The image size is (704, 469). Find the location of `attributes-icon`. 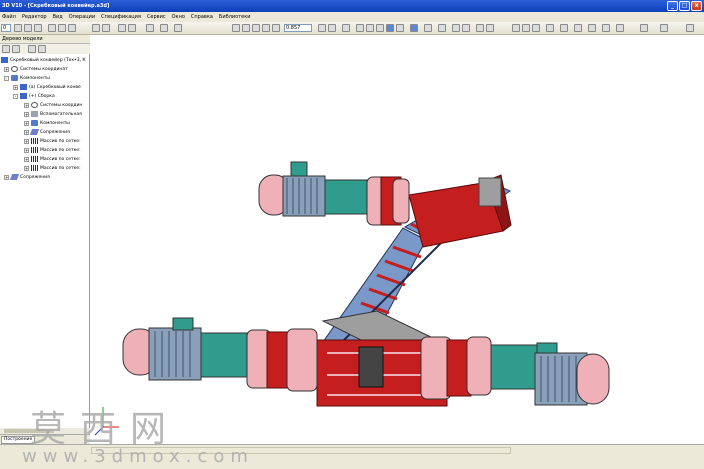

attributes-icon is located at coordinates (490, 28).